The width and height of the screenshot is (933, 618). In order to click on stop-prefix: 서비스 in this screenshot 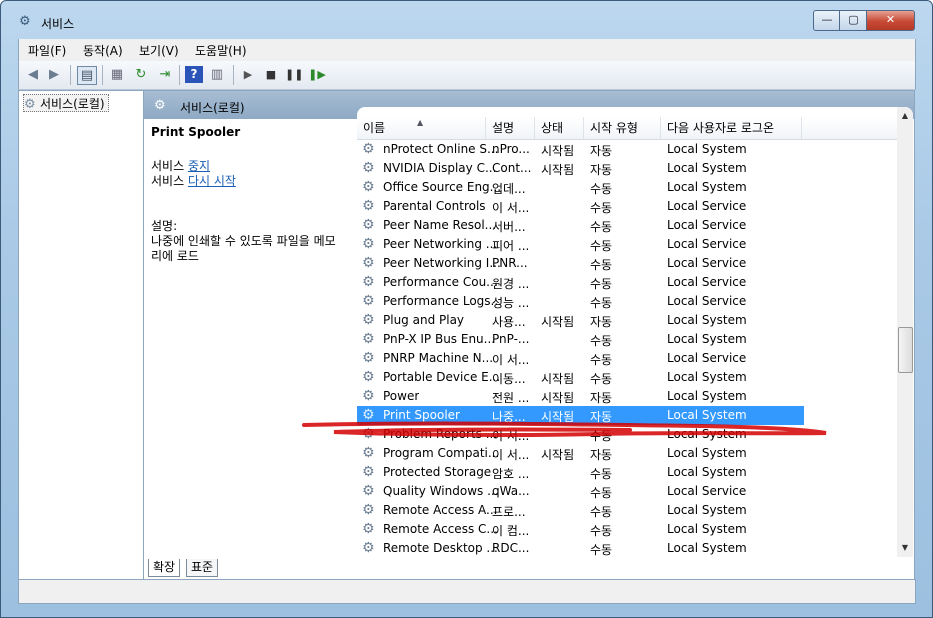, I will do `click(169, 166)`.